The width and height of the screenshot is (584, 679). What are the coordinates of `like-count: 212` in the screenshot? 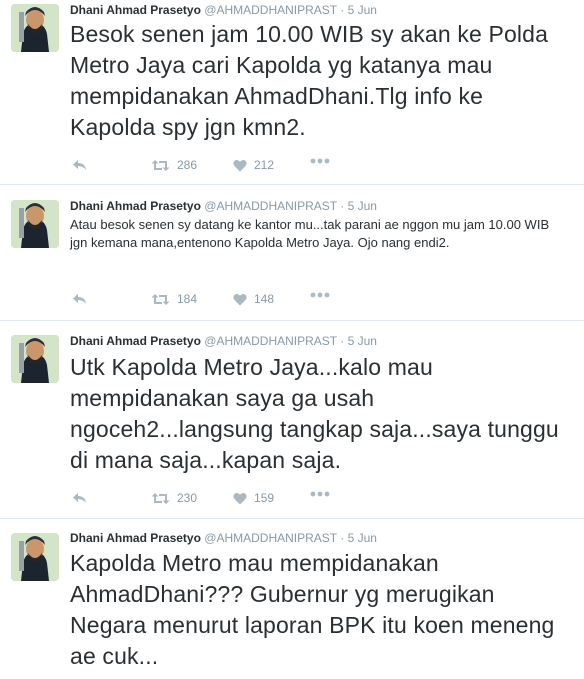 It's located at (264, 165).